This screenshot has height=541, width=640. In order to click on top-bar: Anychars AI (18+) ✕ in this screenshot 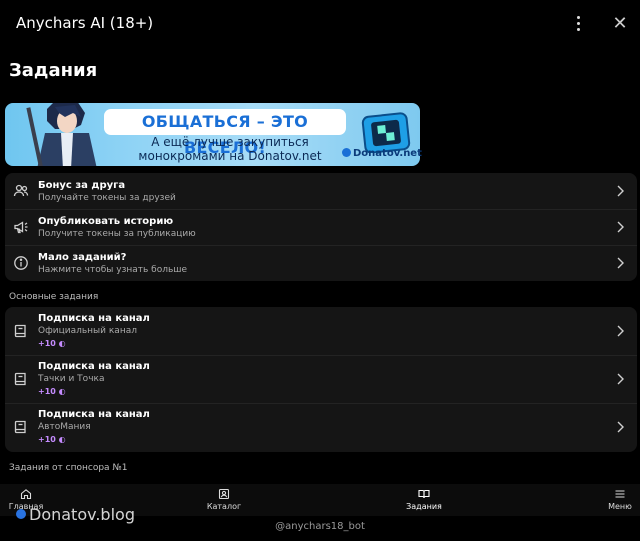, I will do `click(320, 24)`.